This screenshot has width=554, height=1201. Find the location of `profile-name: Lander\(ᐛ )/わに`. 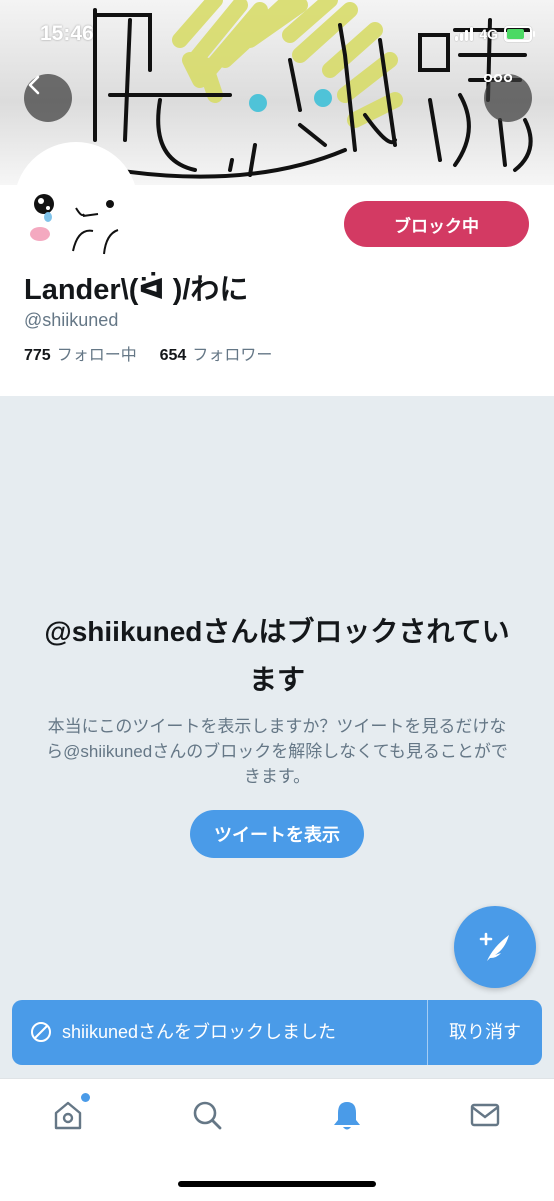

profile-name: Lander\(ᐛ )/わに is located at coordinates (136, 290).